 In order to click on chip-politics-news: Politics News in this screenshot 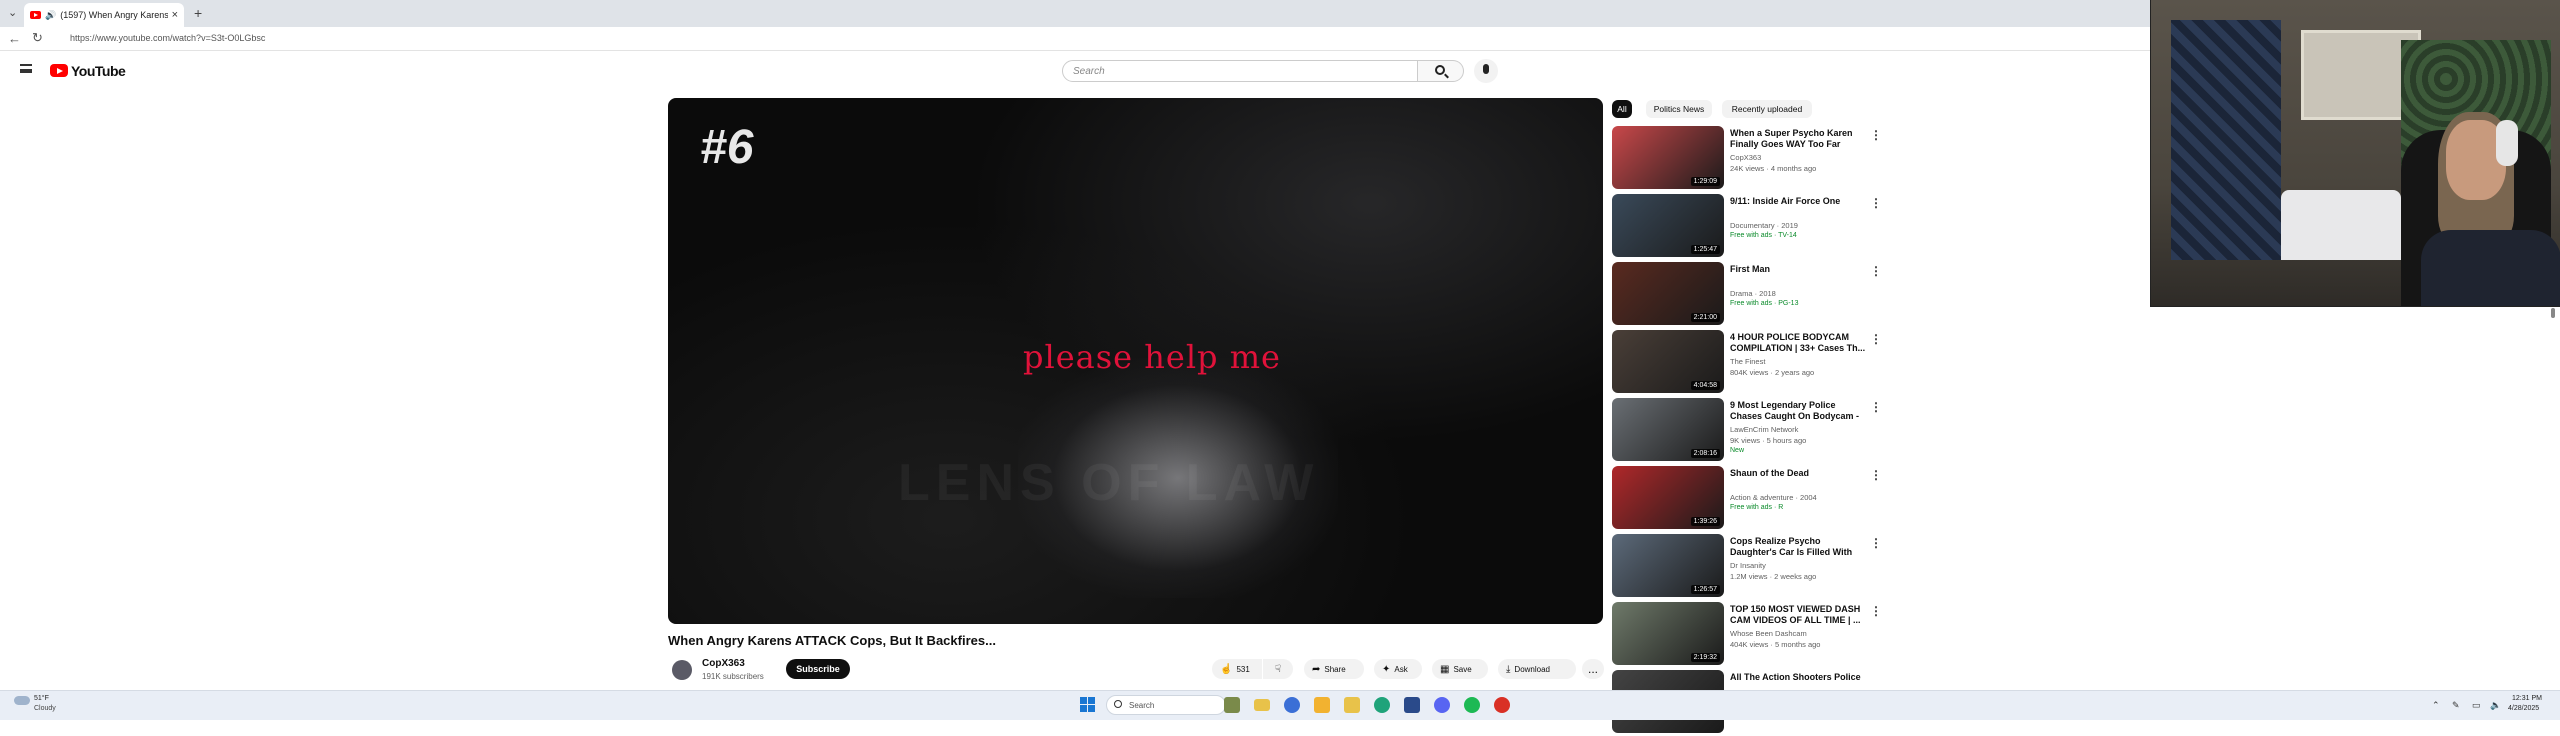, I will do `click(1679, 109)`.